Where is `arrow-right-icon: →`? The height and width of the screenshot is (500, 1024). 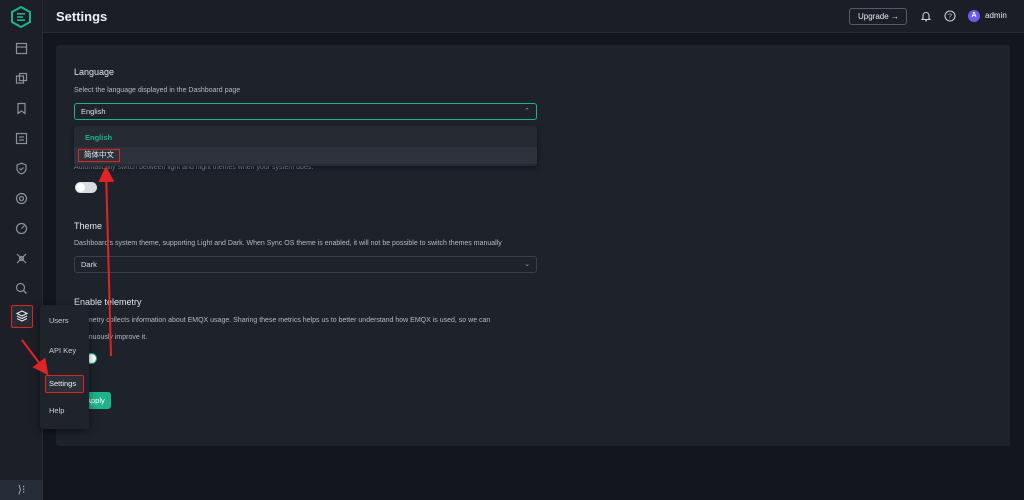 arrow-right-icon: → is located at coordinates (895, 16).